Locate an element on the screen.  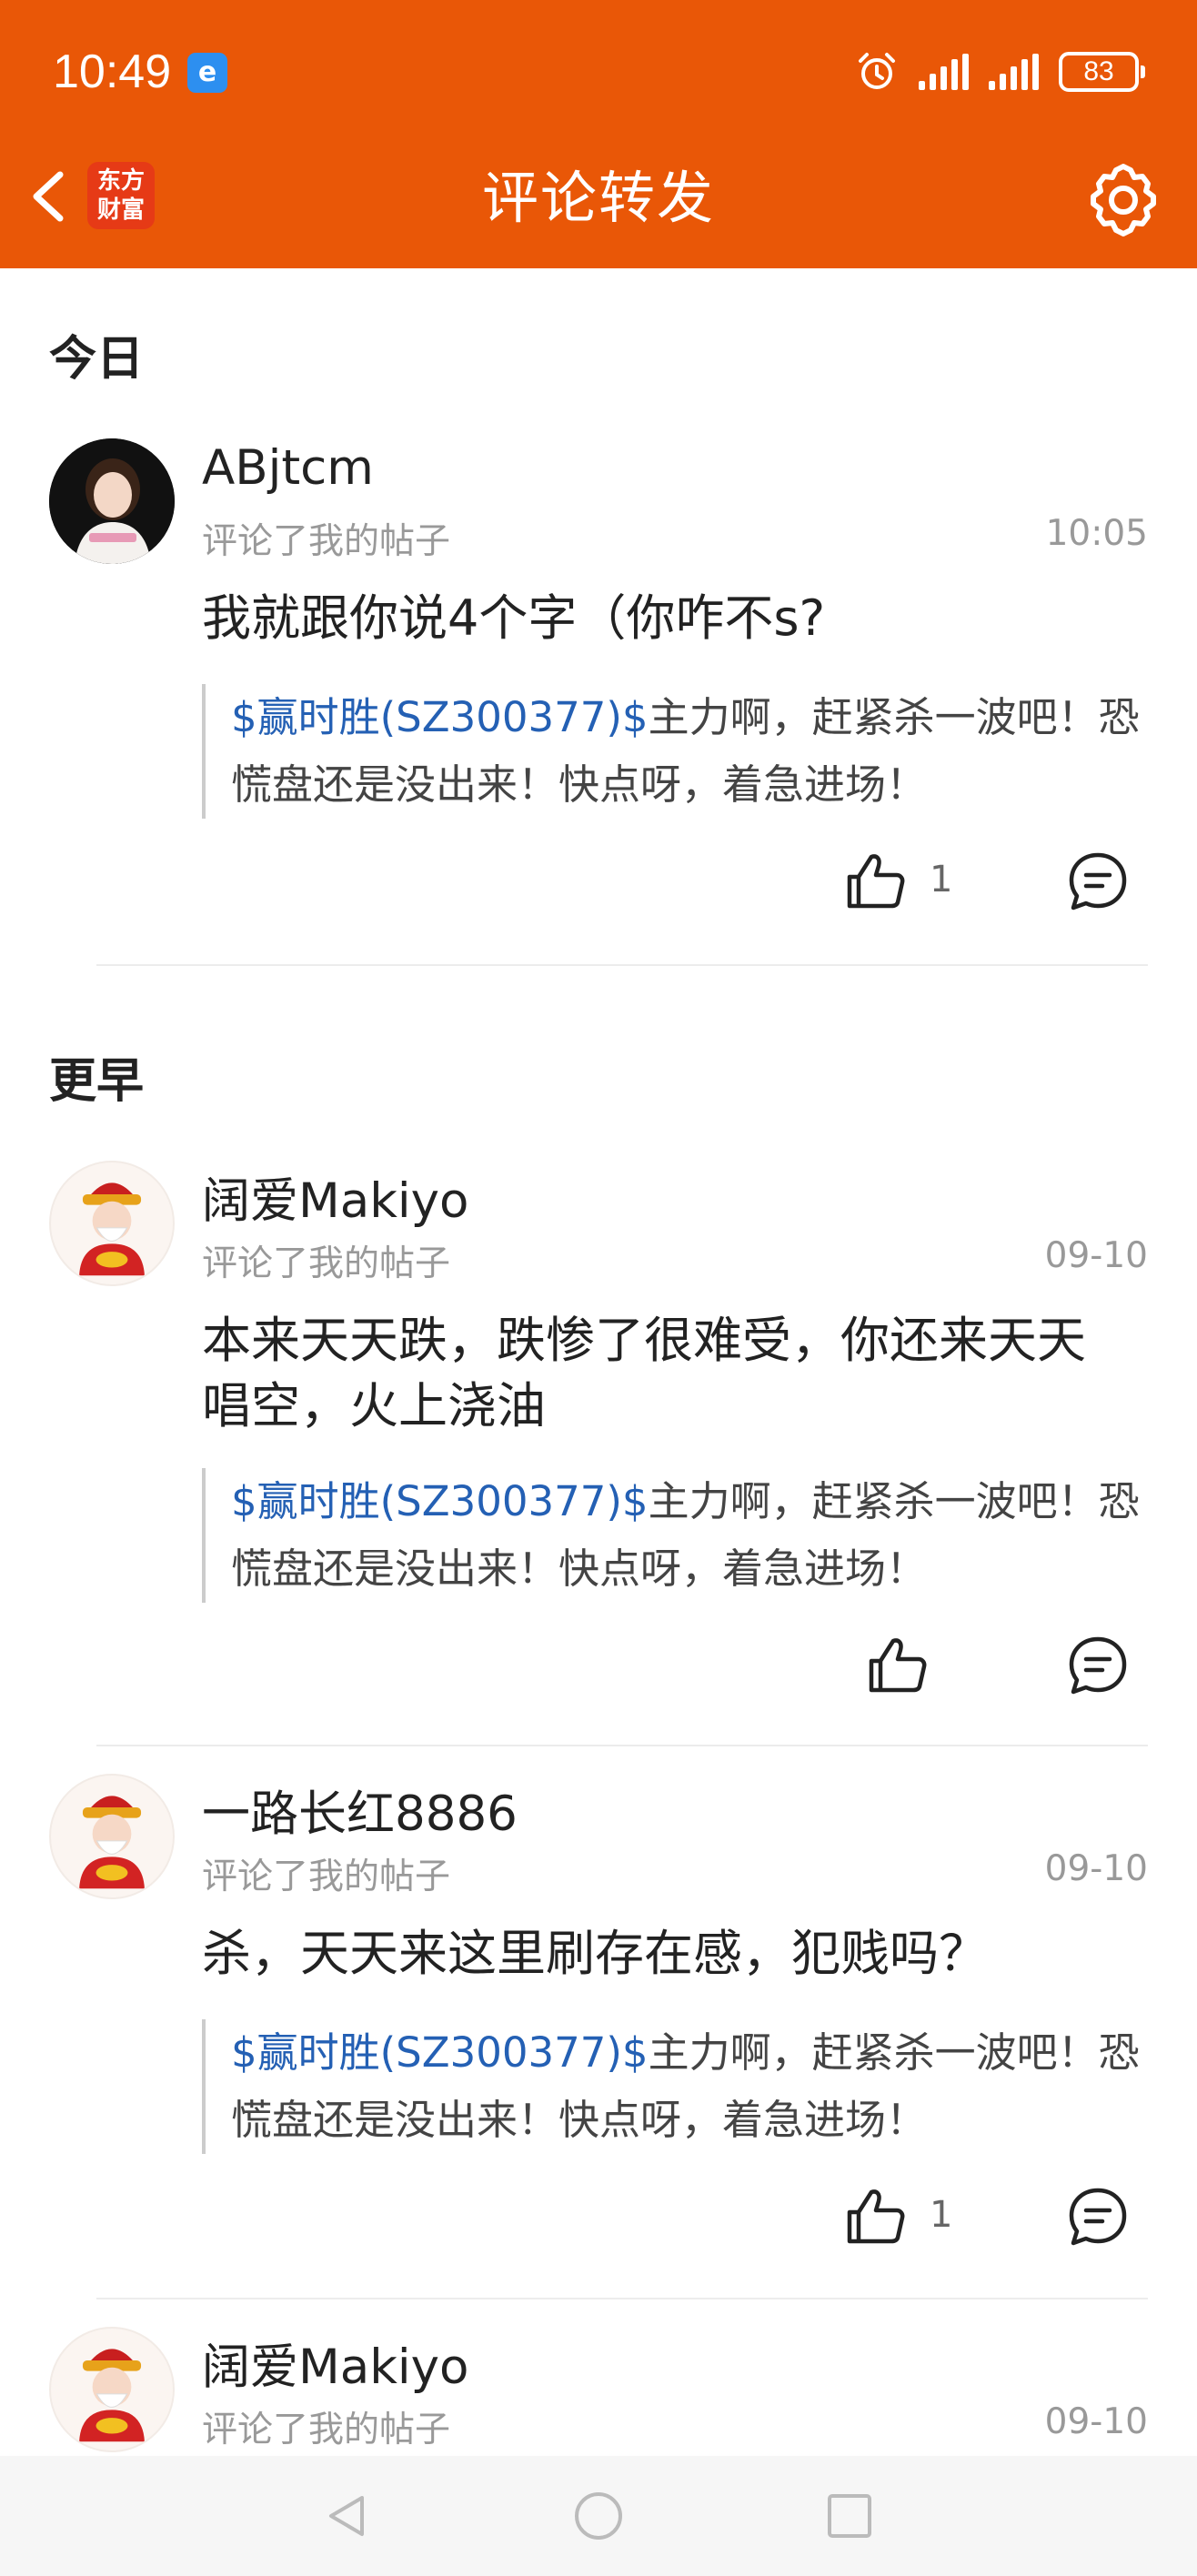
comment-text: 我就跟你说4个字（你咋不s? is located at coordinates (514, 618).